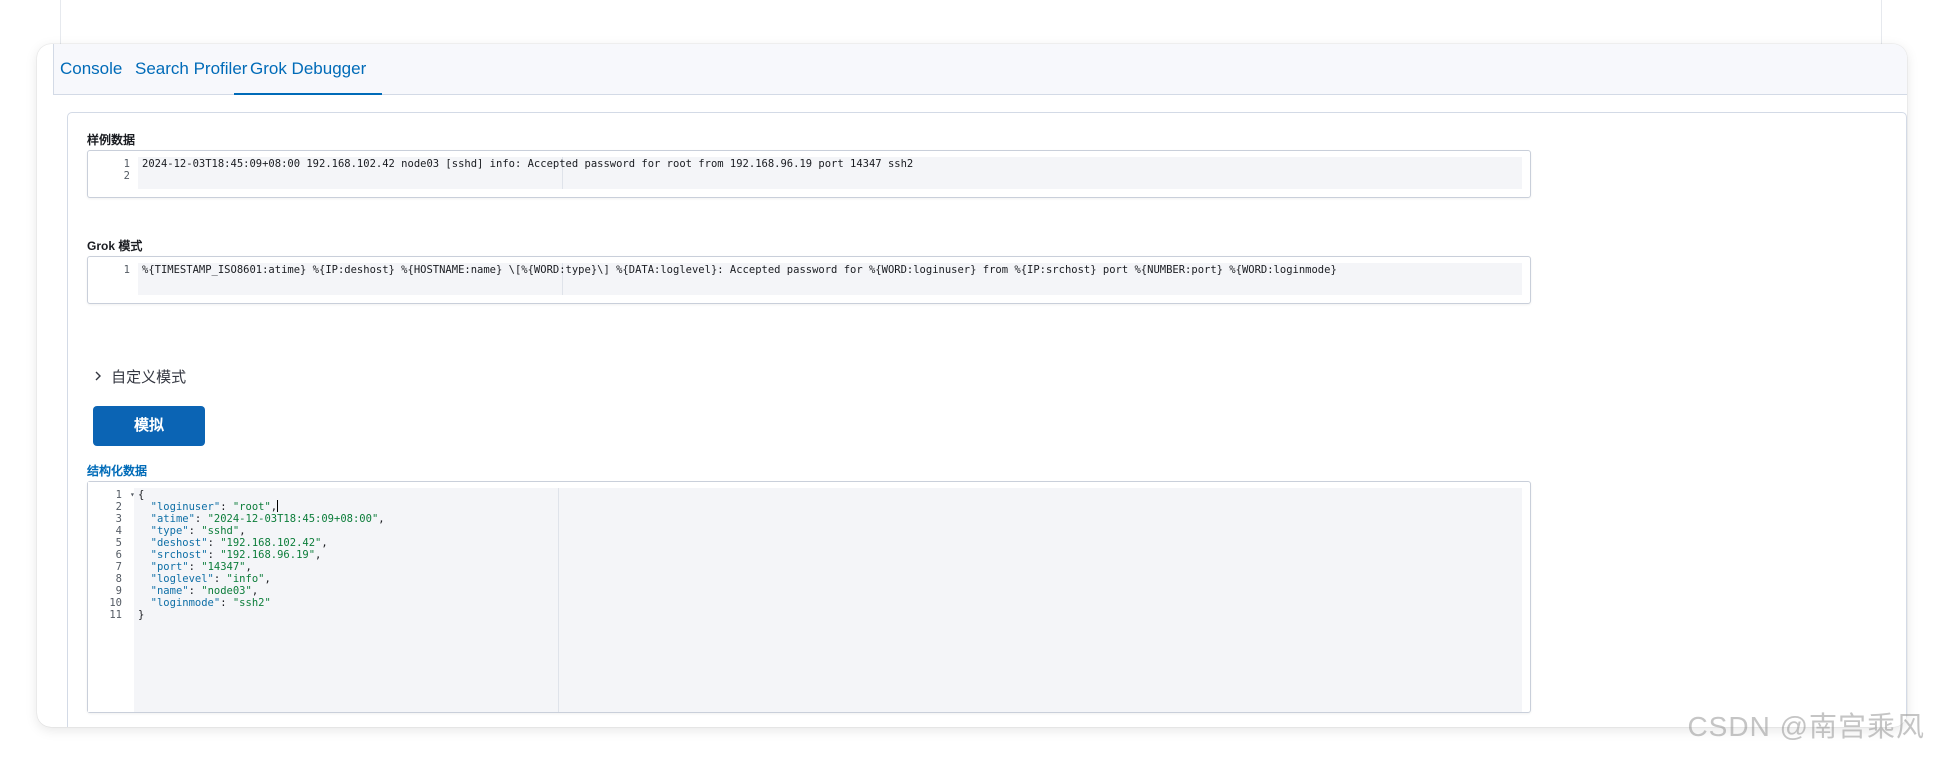  I want to click on json-close-brace: }, so click(141, 615).